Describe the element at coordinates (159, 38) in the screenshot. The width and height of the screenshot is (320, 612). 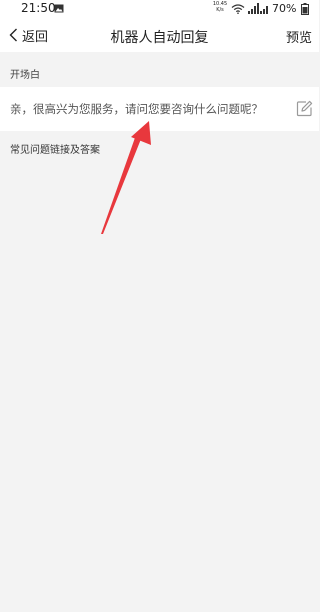
I see `page-title: 机器人自动回复` at that location.